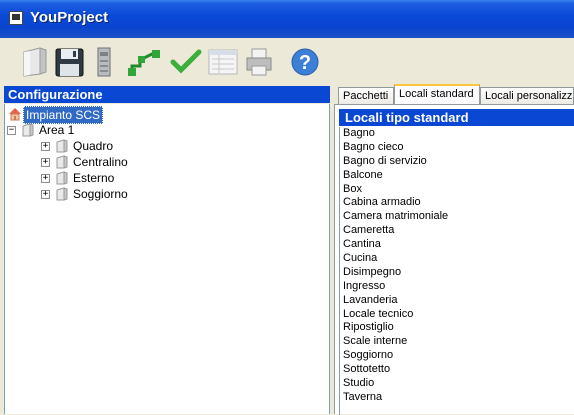  What do you see at coordinates (94, 178) in the screenshot?
I see `tree-child-label: Esterno` at bounding box center [94, 178].